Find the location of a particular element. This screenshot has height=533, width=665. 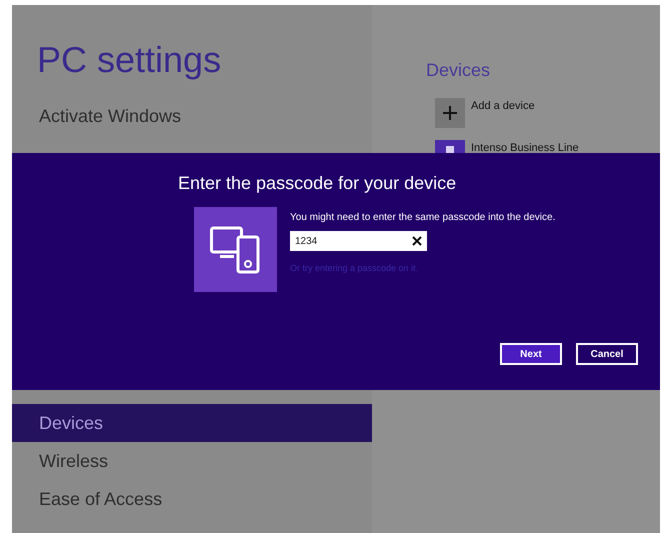

nav-item: Wireless is located at coordinates (192, 461).